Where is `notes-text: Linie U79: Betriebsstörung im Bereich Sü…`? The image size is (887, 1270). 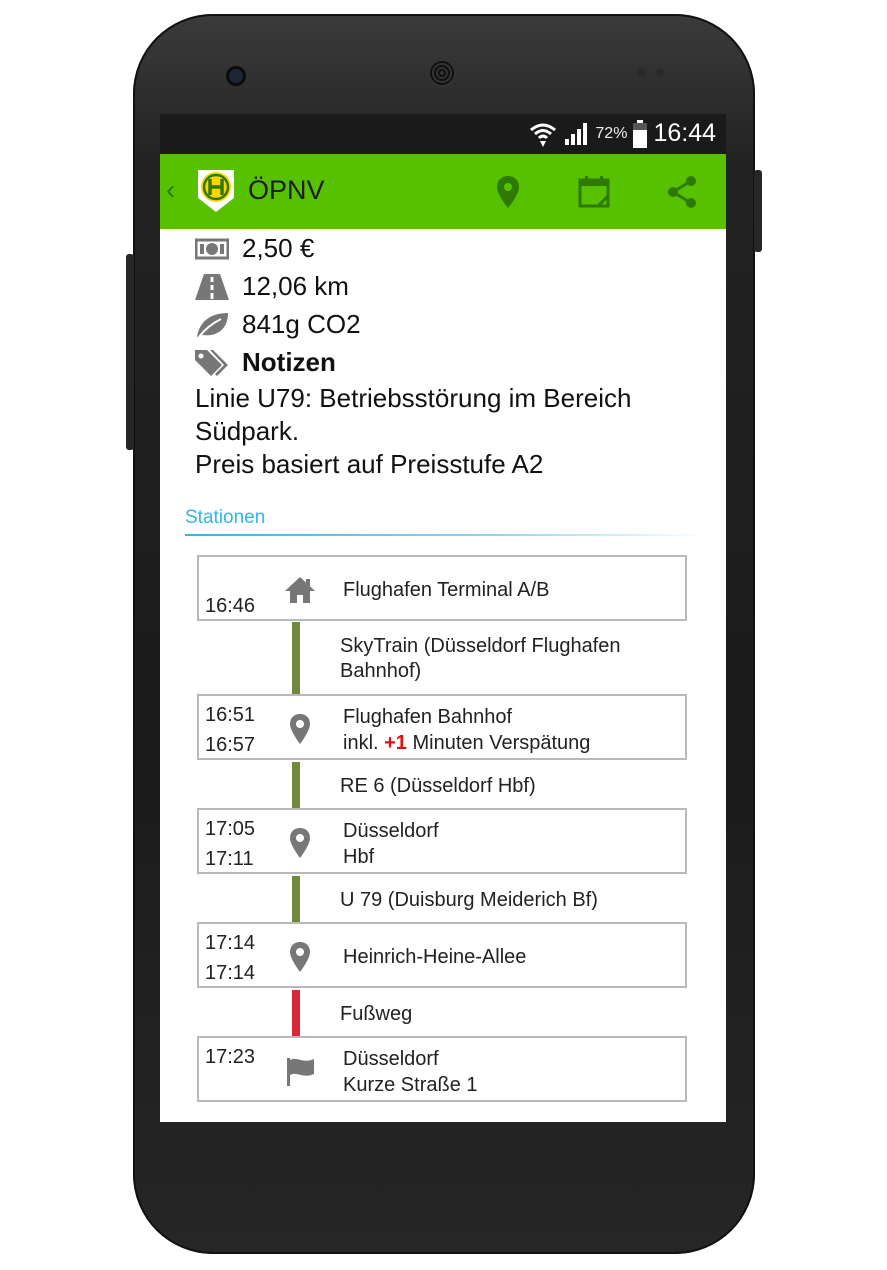 notes-text: Linie U79: Betriebsstörung im Bereich Sü… is located at coordinates (445, 431).